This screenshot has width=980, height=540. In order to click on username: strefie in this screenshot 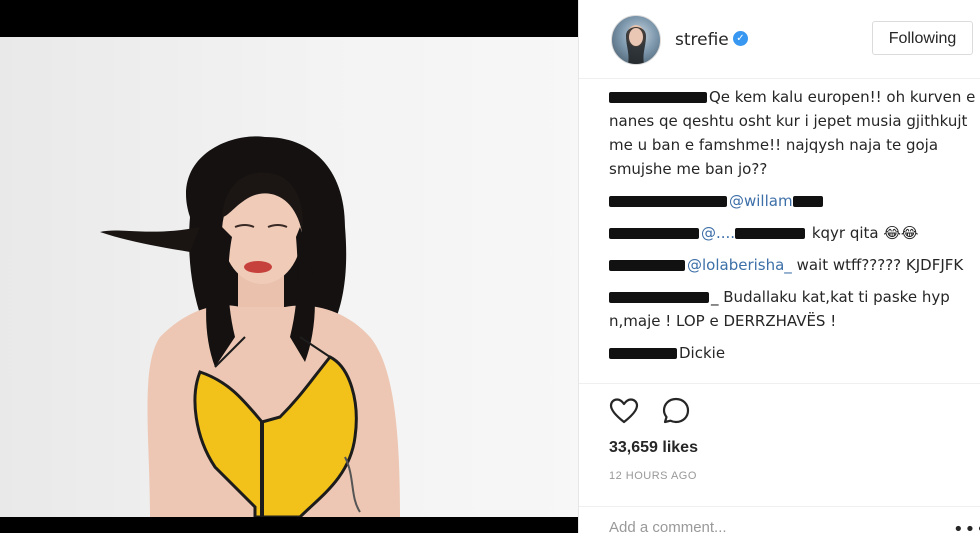, I will do `click(702, 40)`.